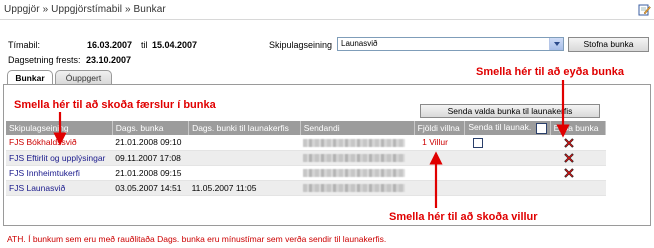 The width and height of the screenshot is (654, 248). What do you see at coordinates (151, 128) in the screenshot?
I see `col-header-batch-date: Dags. bunka` at bounding box center [151, 128].